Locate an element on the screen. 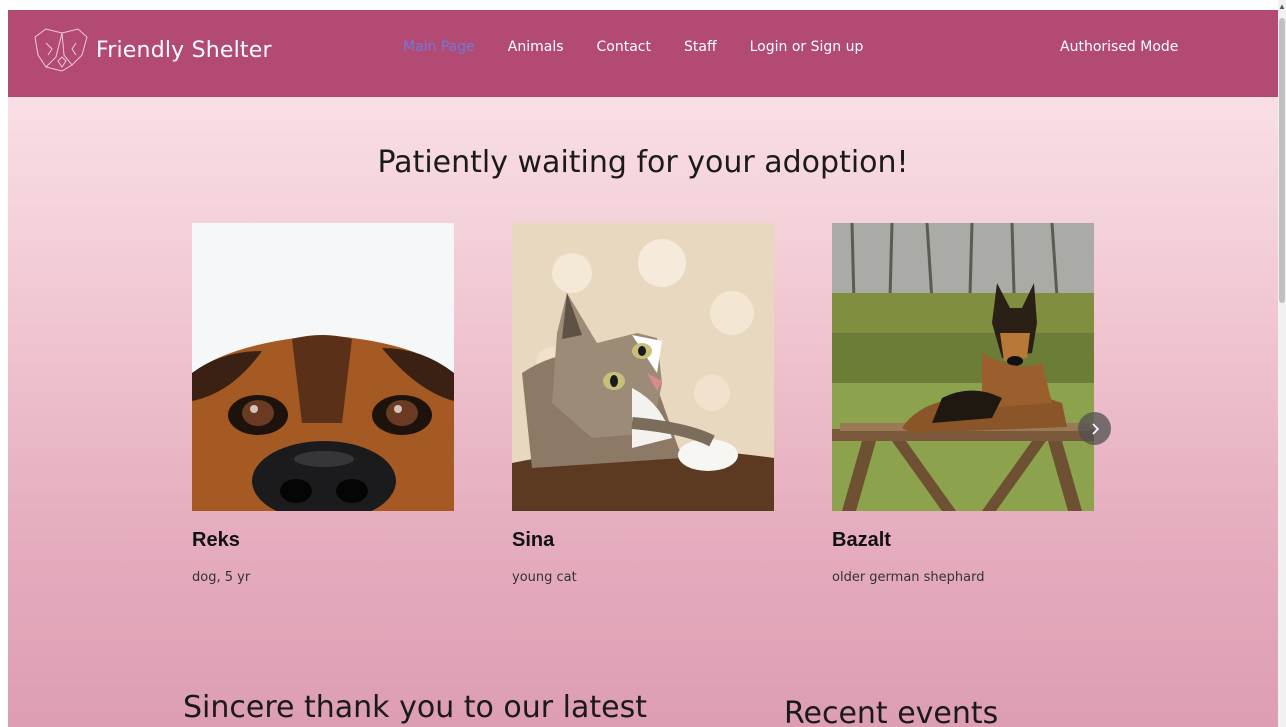 This screenshot has width=1286, height=727. cat-photo is located at coordinates (643, 367).